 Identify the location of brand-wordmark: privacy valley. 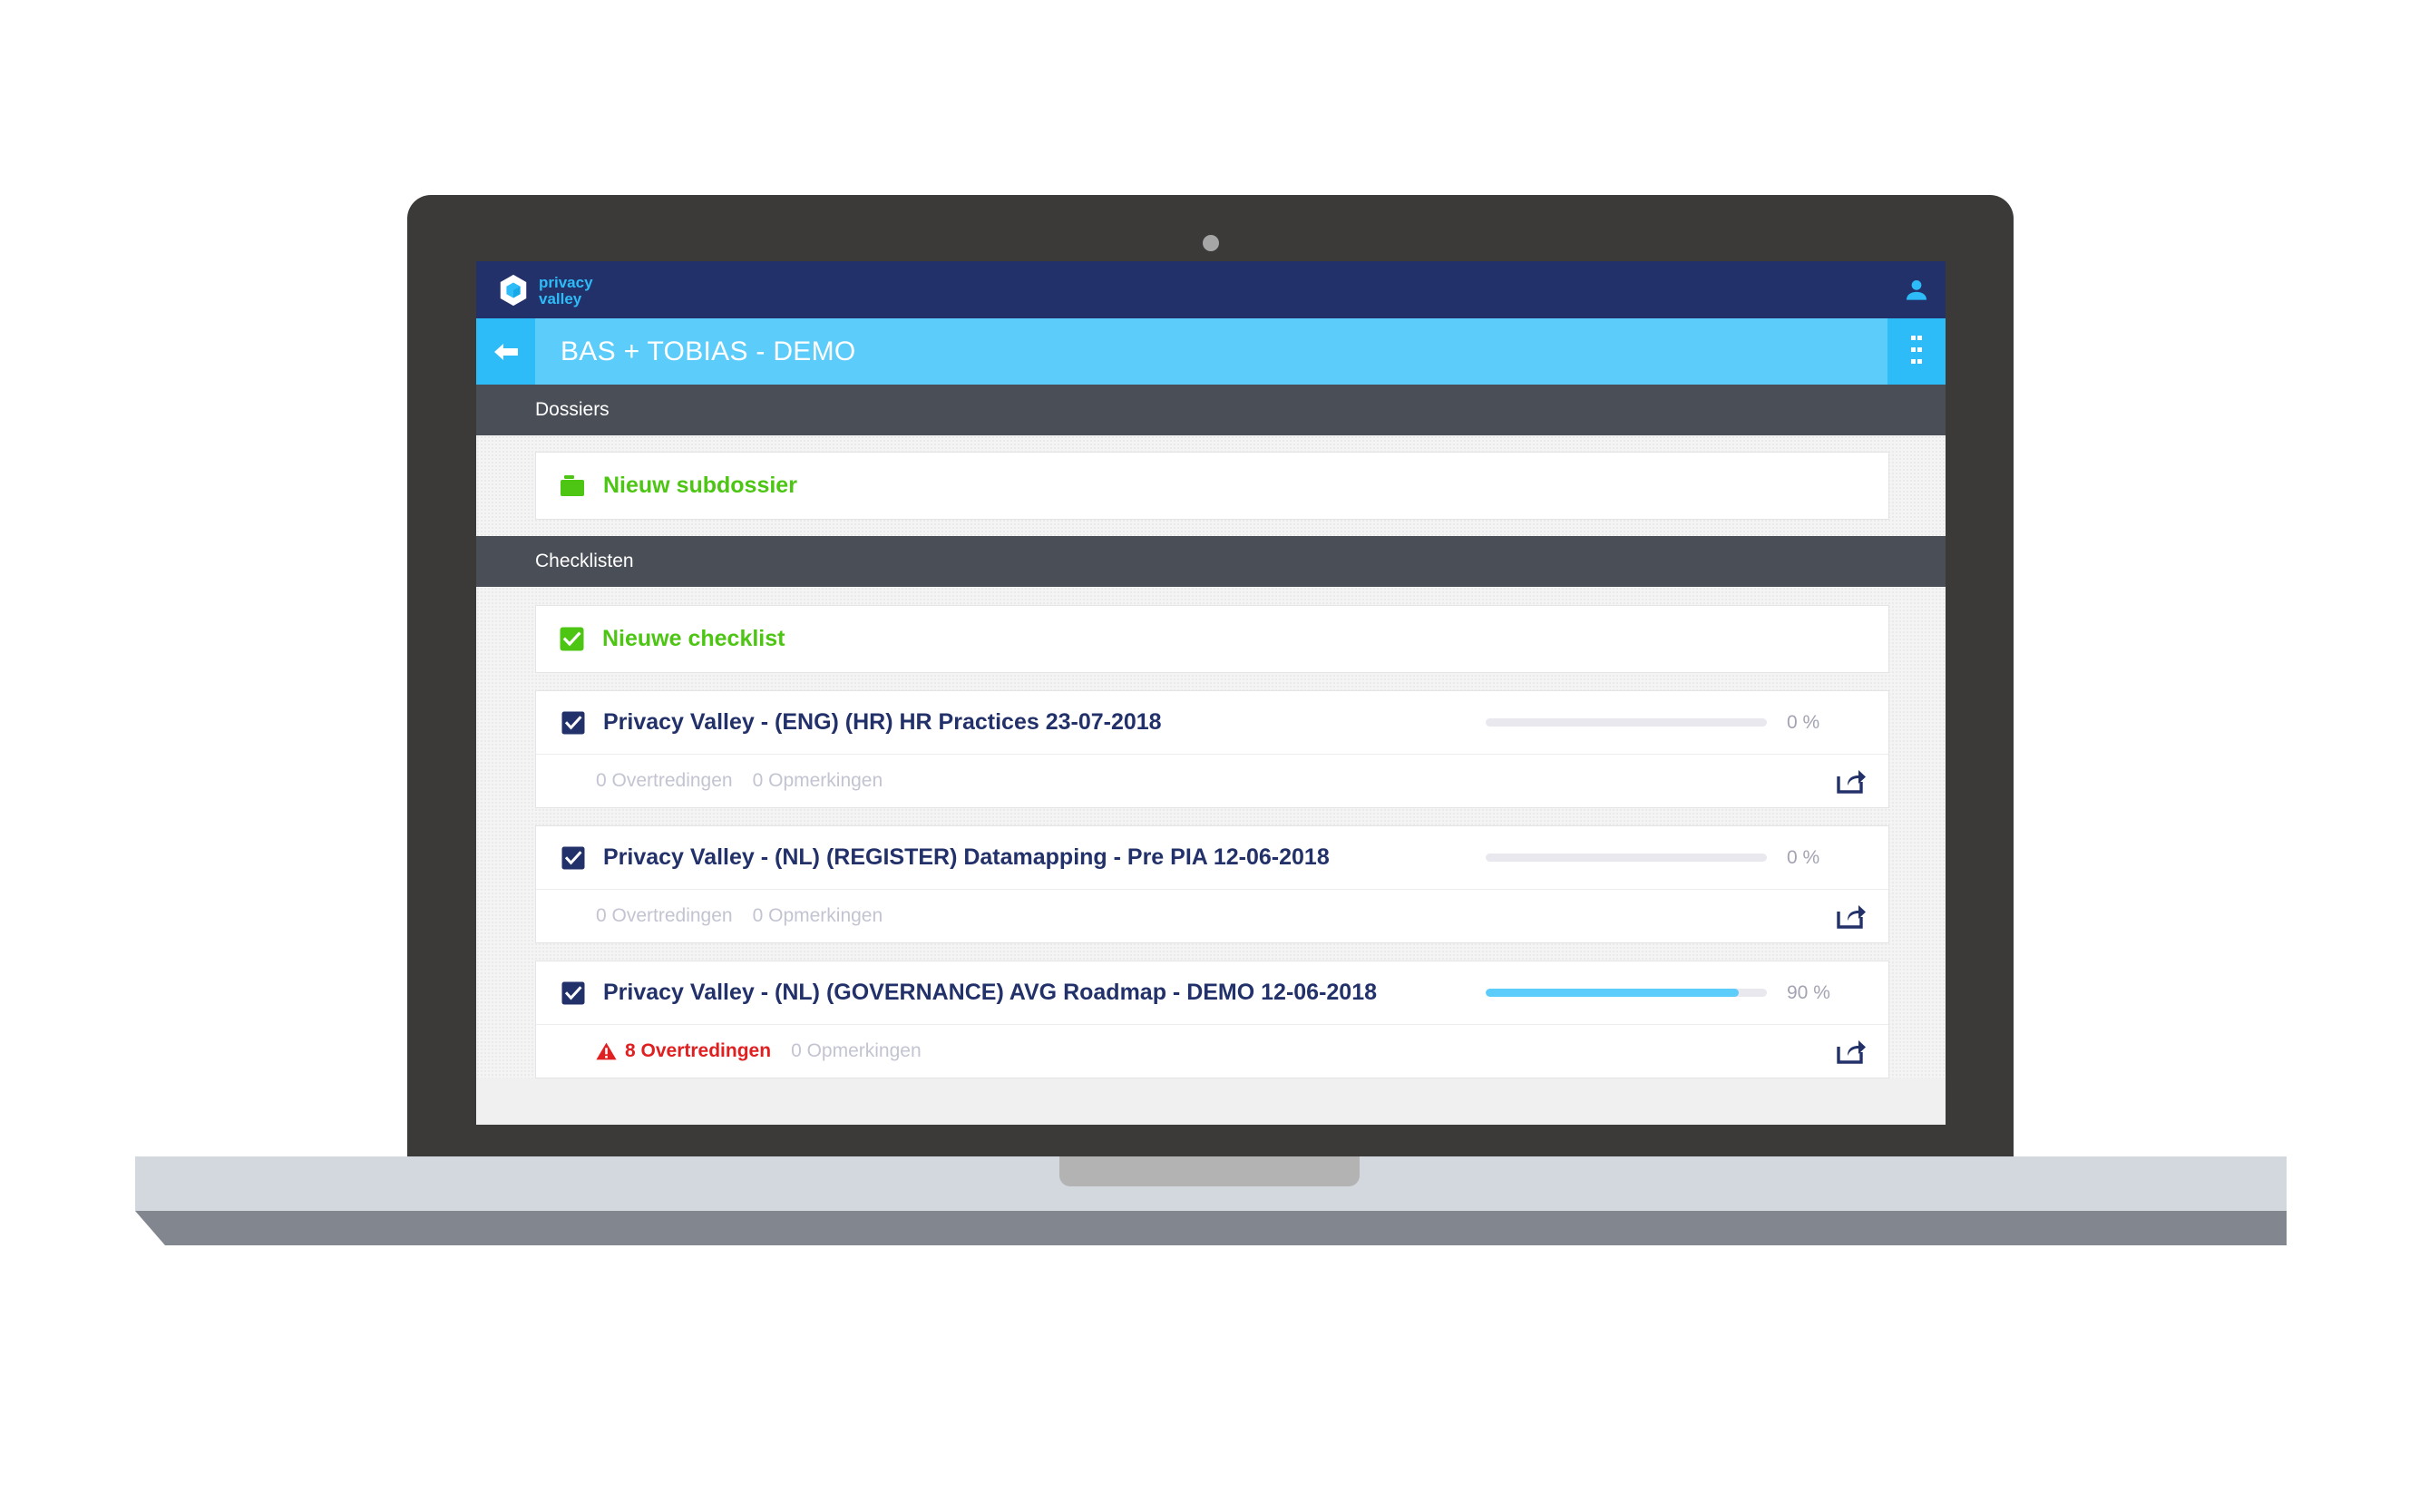
(566, 290).